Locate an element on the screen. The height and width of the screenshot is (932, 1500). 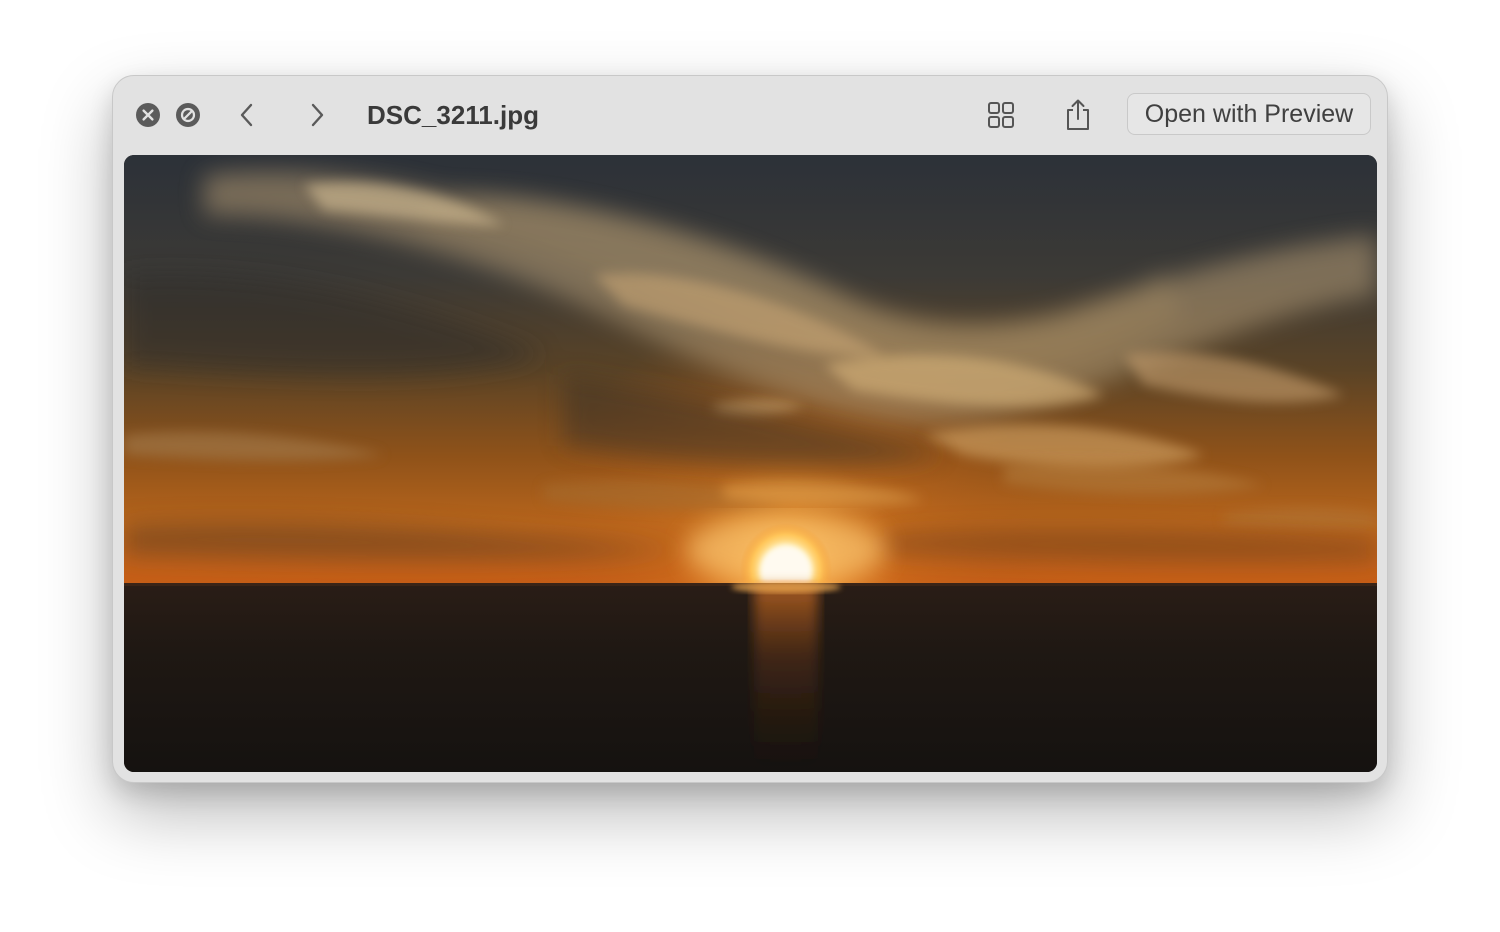
block-icon is located at coordinates (188, 115).